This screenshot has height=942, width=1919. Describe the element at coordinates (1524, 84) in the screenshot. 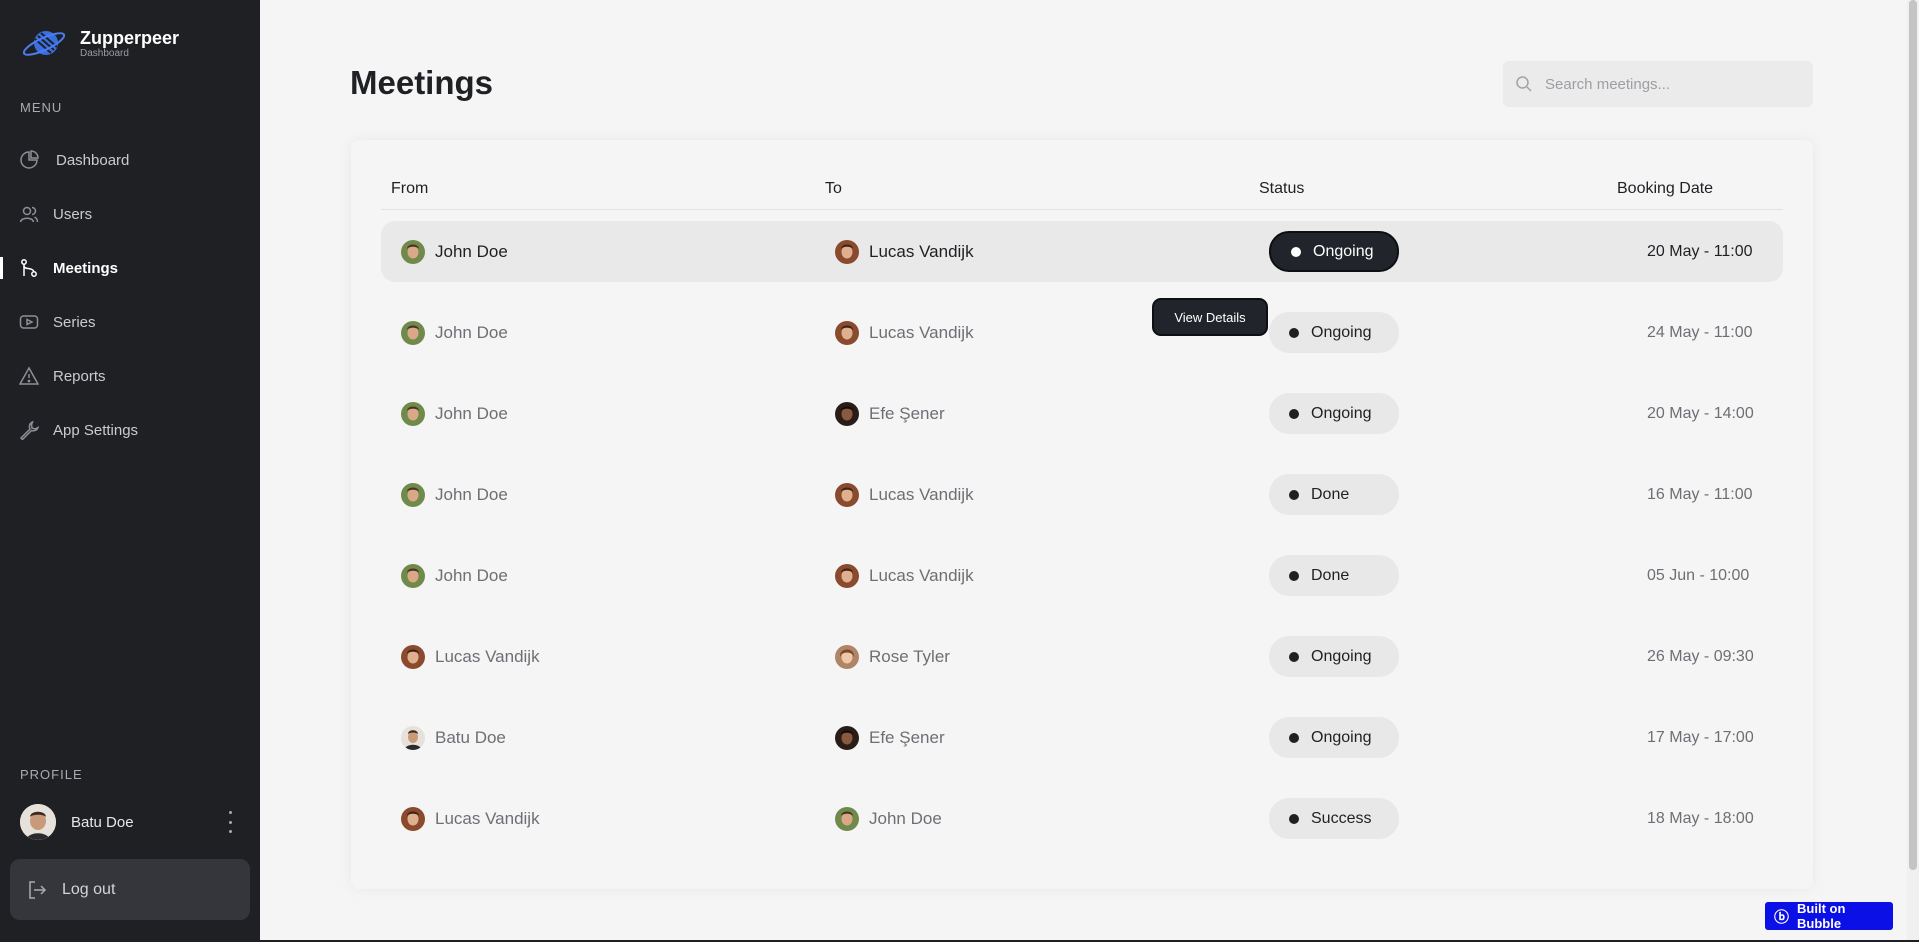

I see `search-icon` at that location.